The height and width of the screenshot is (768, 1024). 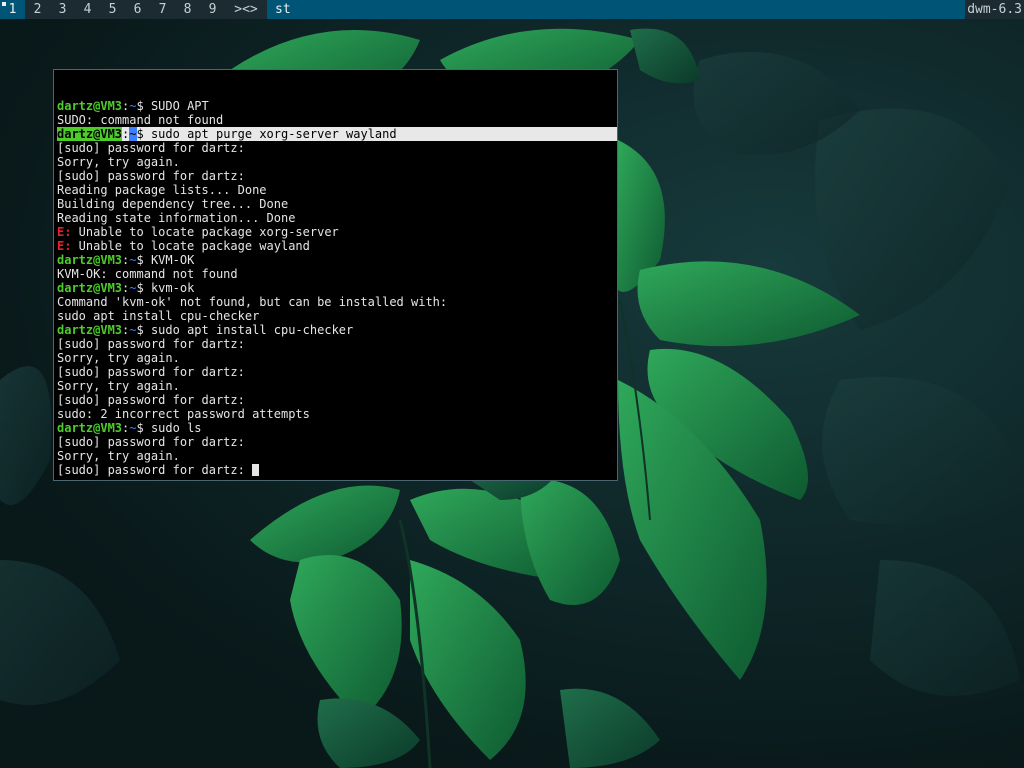 I want to click on tag-9: 9, so click(x=212, y=9).